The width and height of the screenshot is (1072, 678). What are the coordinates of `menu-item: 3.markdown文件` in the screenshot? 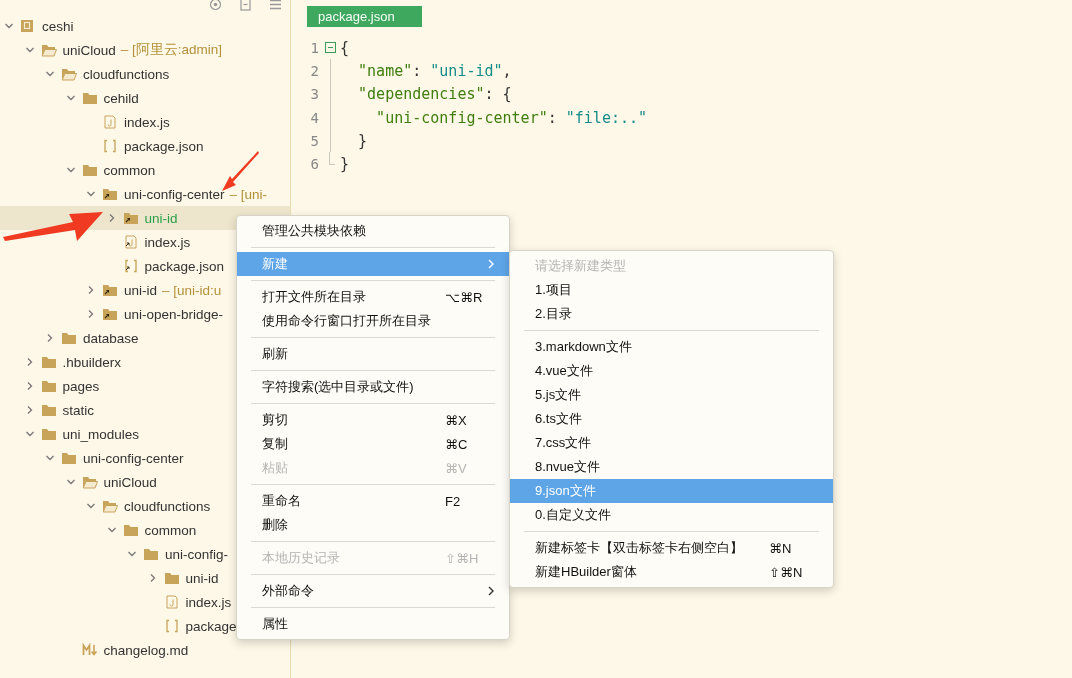 It's located at (671, 347).